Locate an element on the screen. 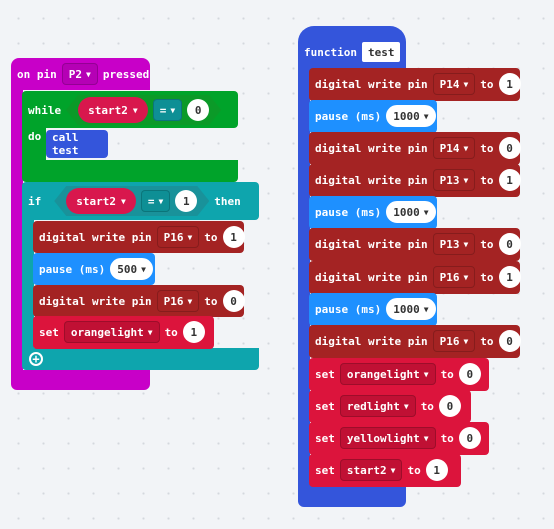  call-test-block: call test is located at coordinates (77, 144).